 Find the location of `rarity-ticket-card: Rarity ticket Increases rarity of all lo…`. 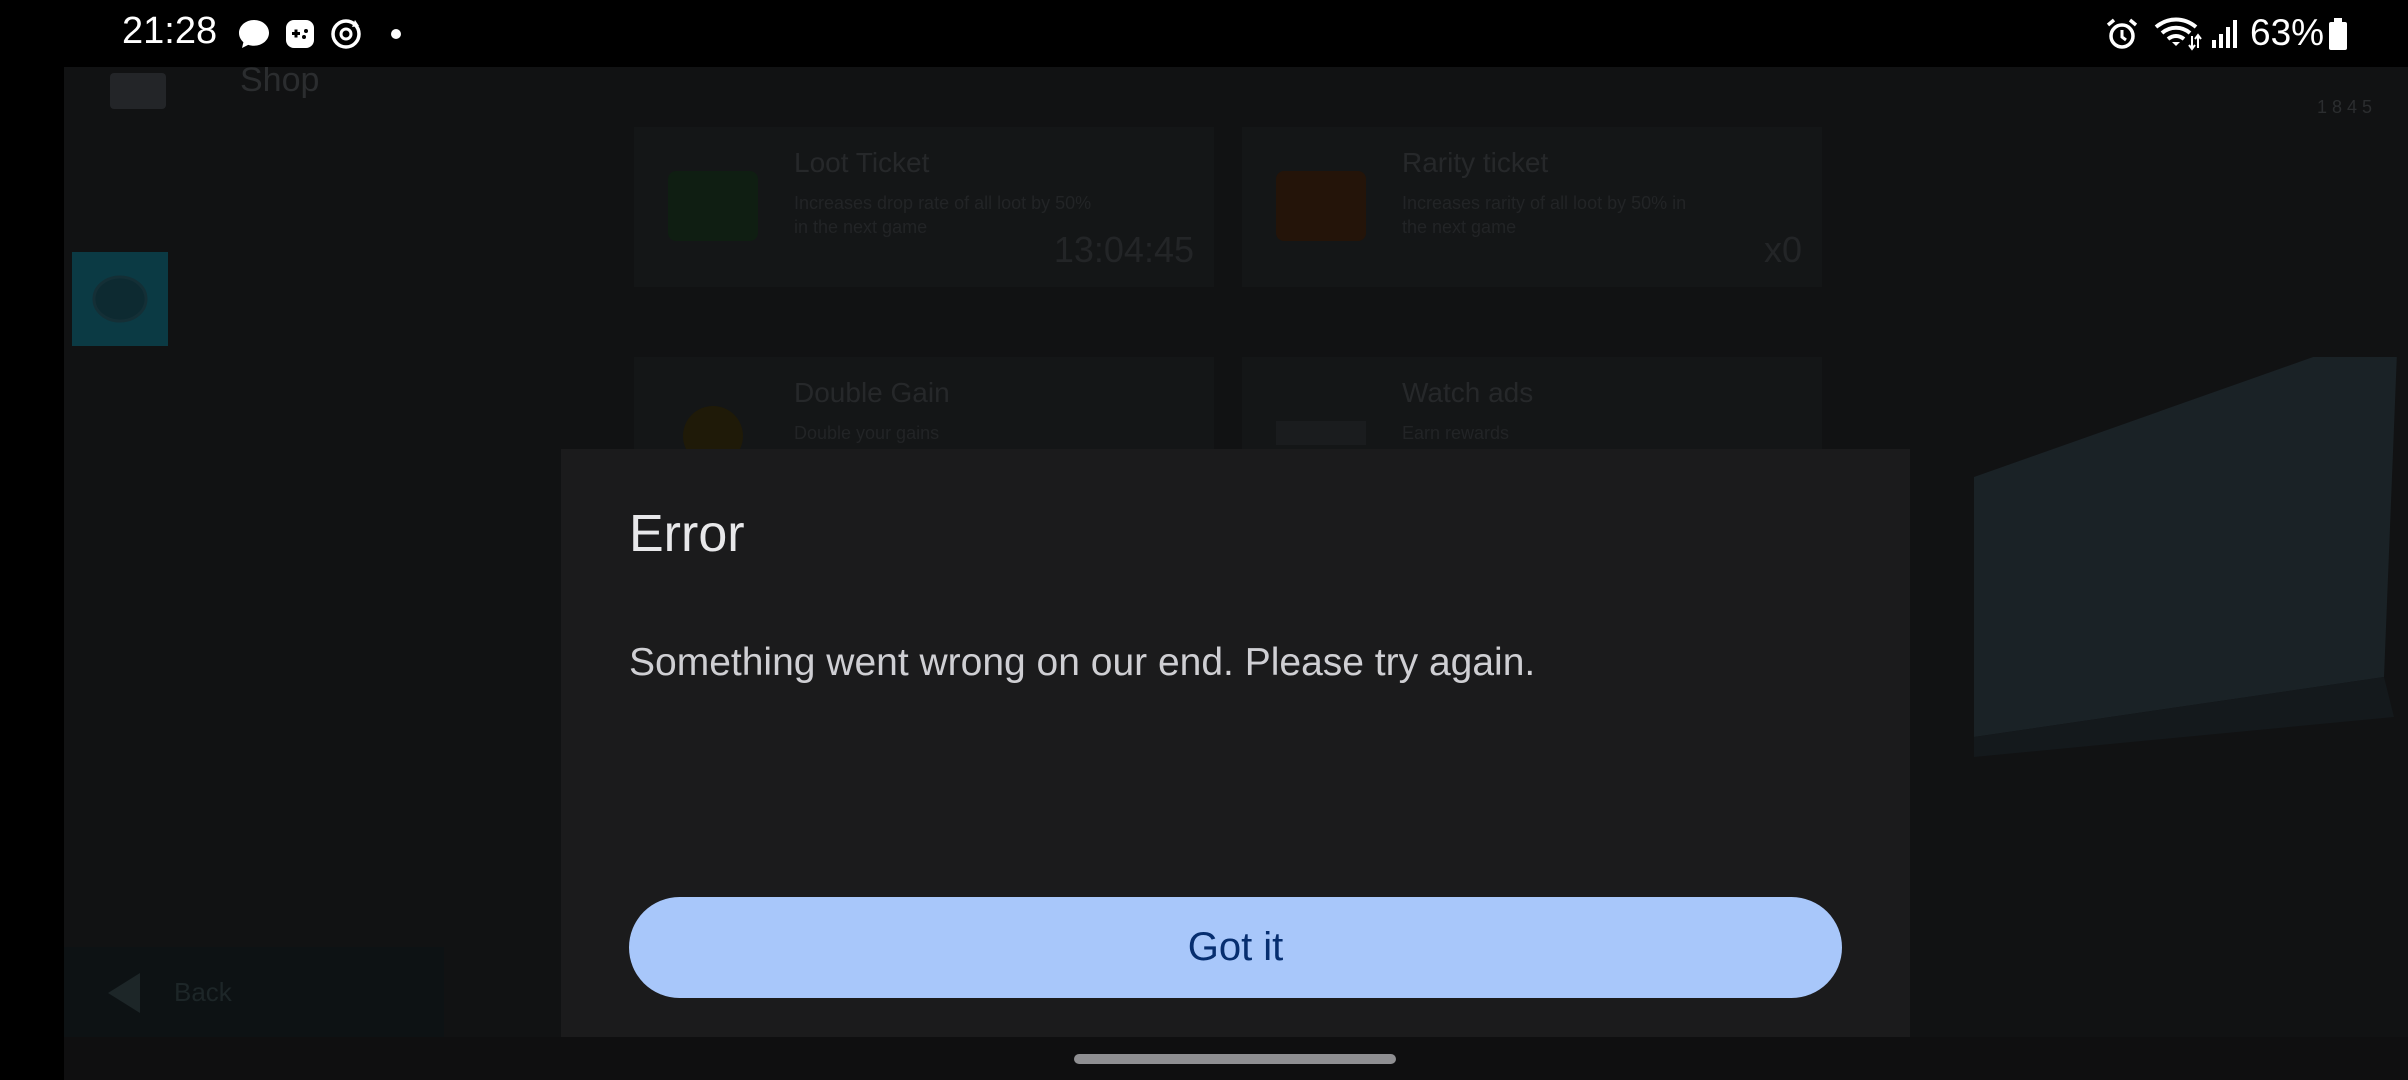

rarity-ticket-card: Rarity ticket Increases rarity of all lo… is located at coordinates (1532, 207).